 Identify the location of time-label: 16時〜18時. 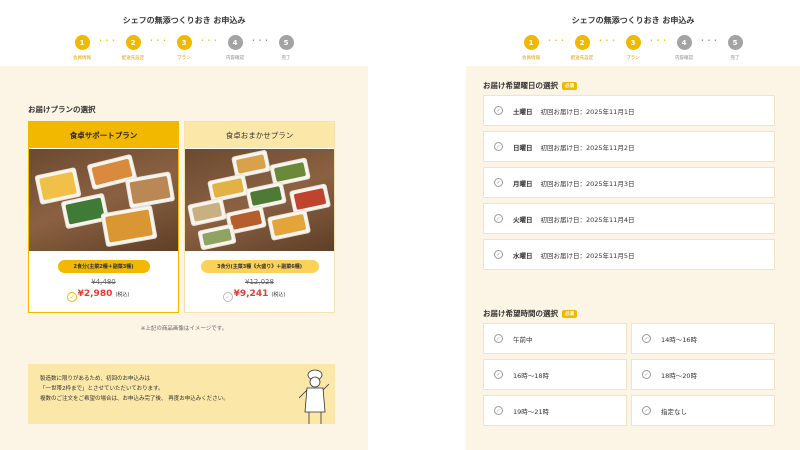
(531, 375).